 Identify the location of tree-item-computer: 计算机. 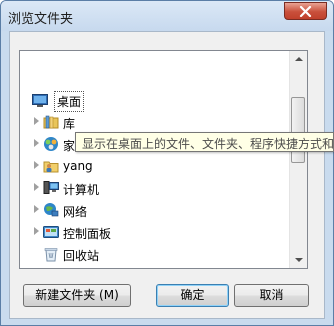
(156, 188).